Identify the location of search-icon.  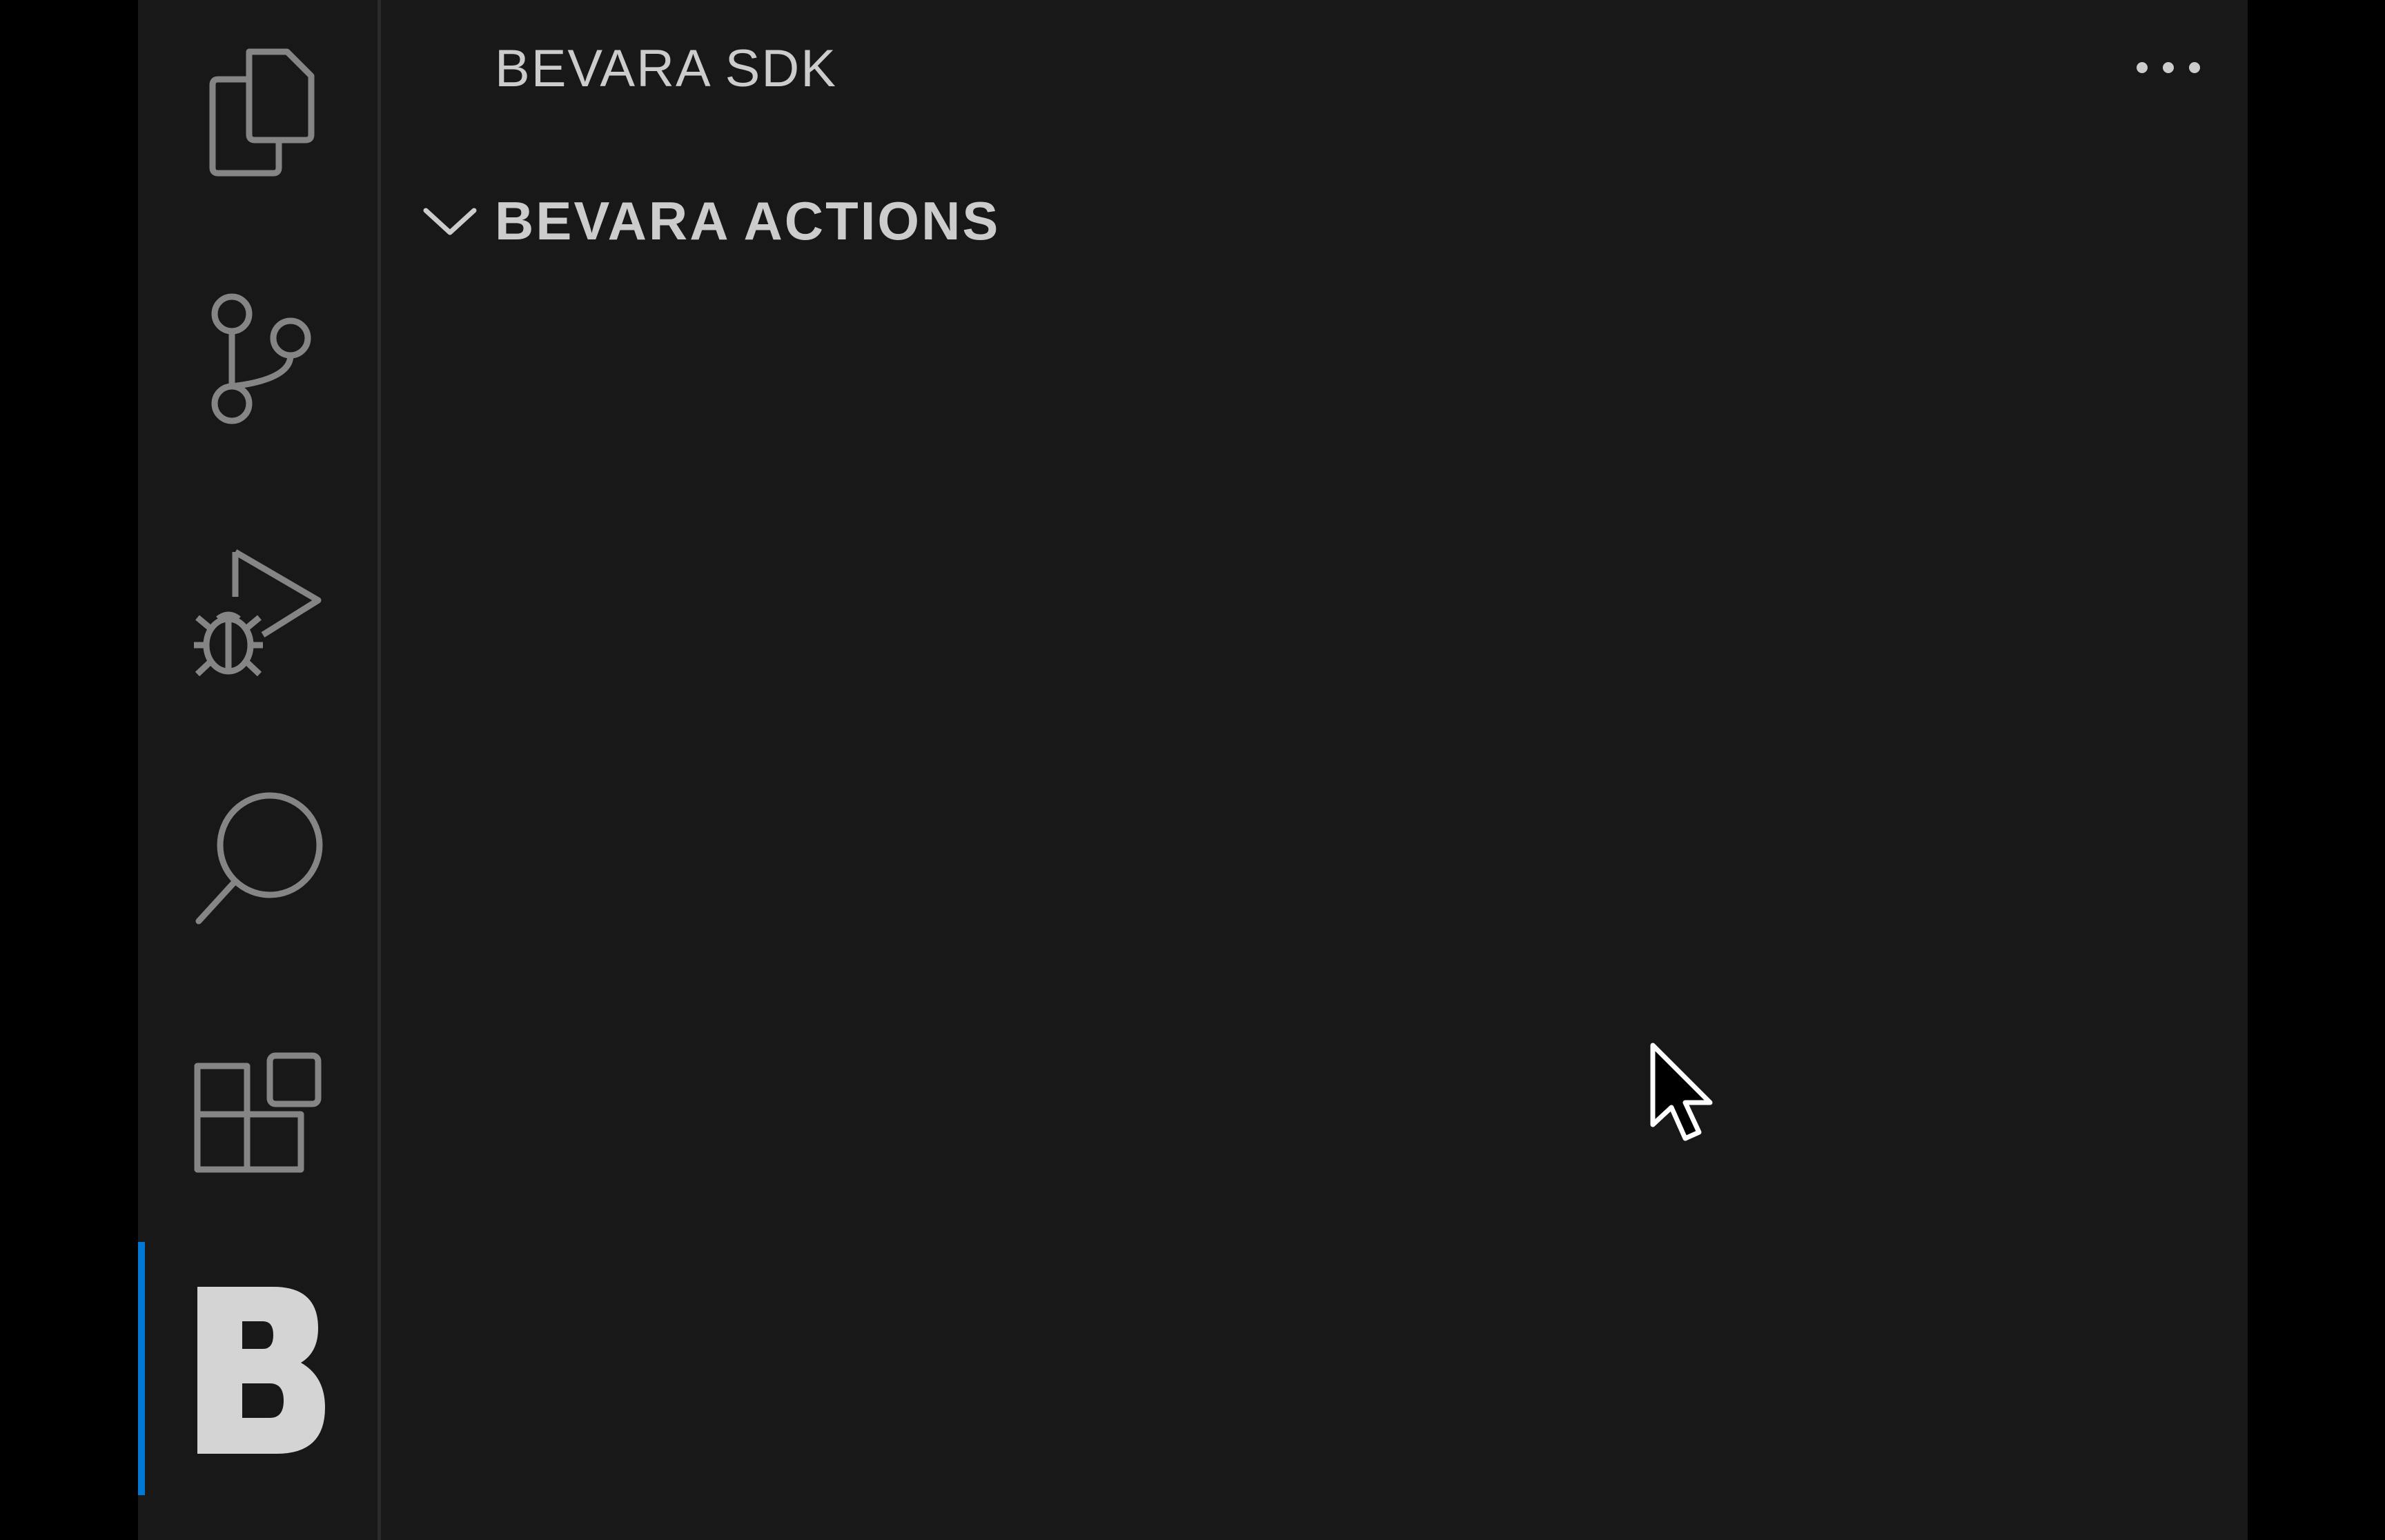
(259, 859).